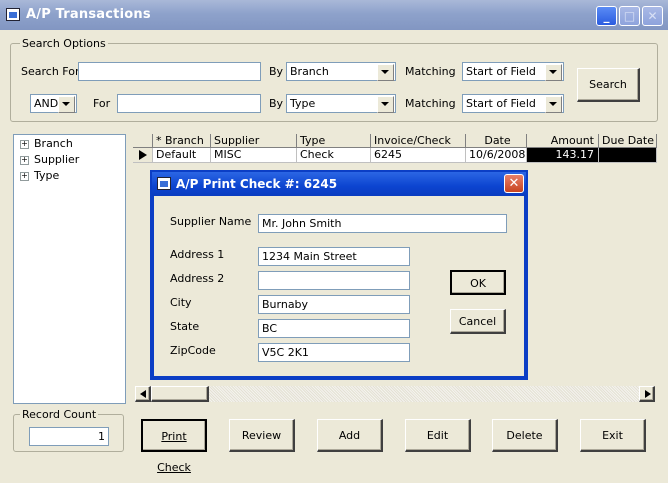 The image size is (668, 483). I want to click on edit-button: Edit, so click(438, 435).